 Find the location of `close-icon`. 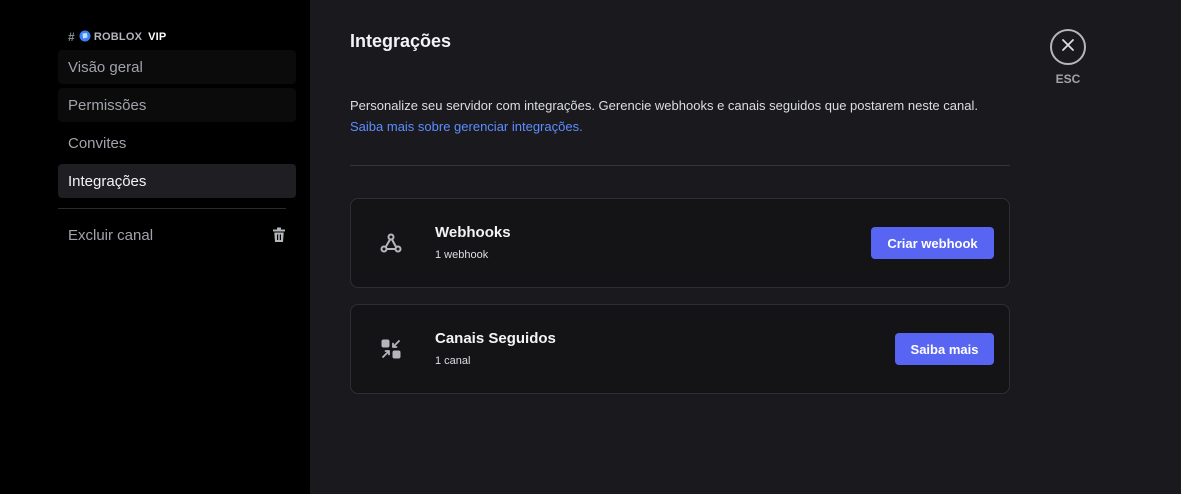

close-icon is located at coordinates (1068, 47).